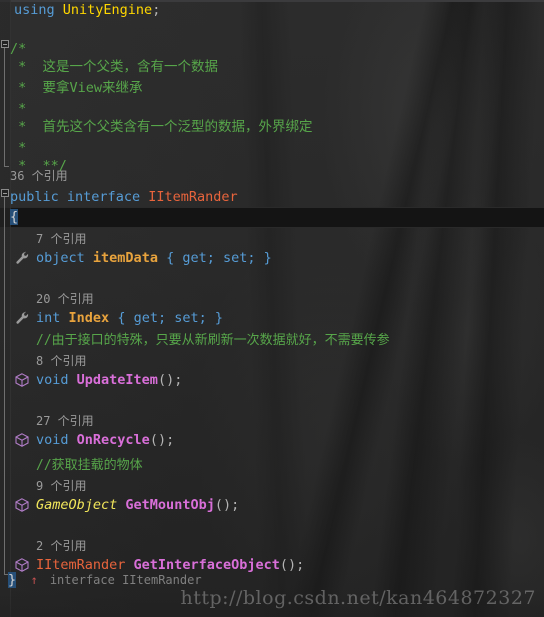  Describe the element at coordinates (22, 109) in the screenshot. I see `comment-text-3: *` at that location.